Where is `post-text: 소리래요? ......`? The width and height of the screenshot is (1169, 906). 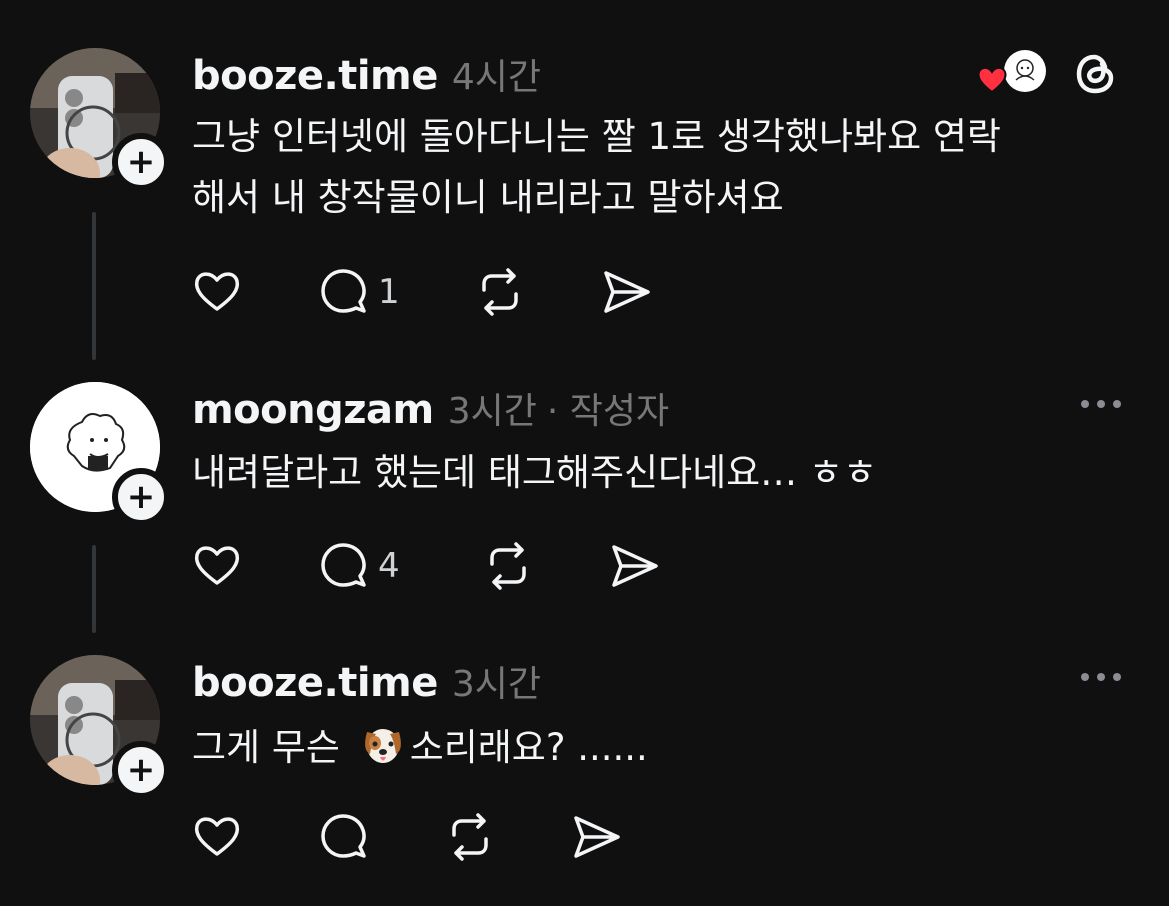
post-text: 소리래요? ...... is located at coordinates (528, 747).